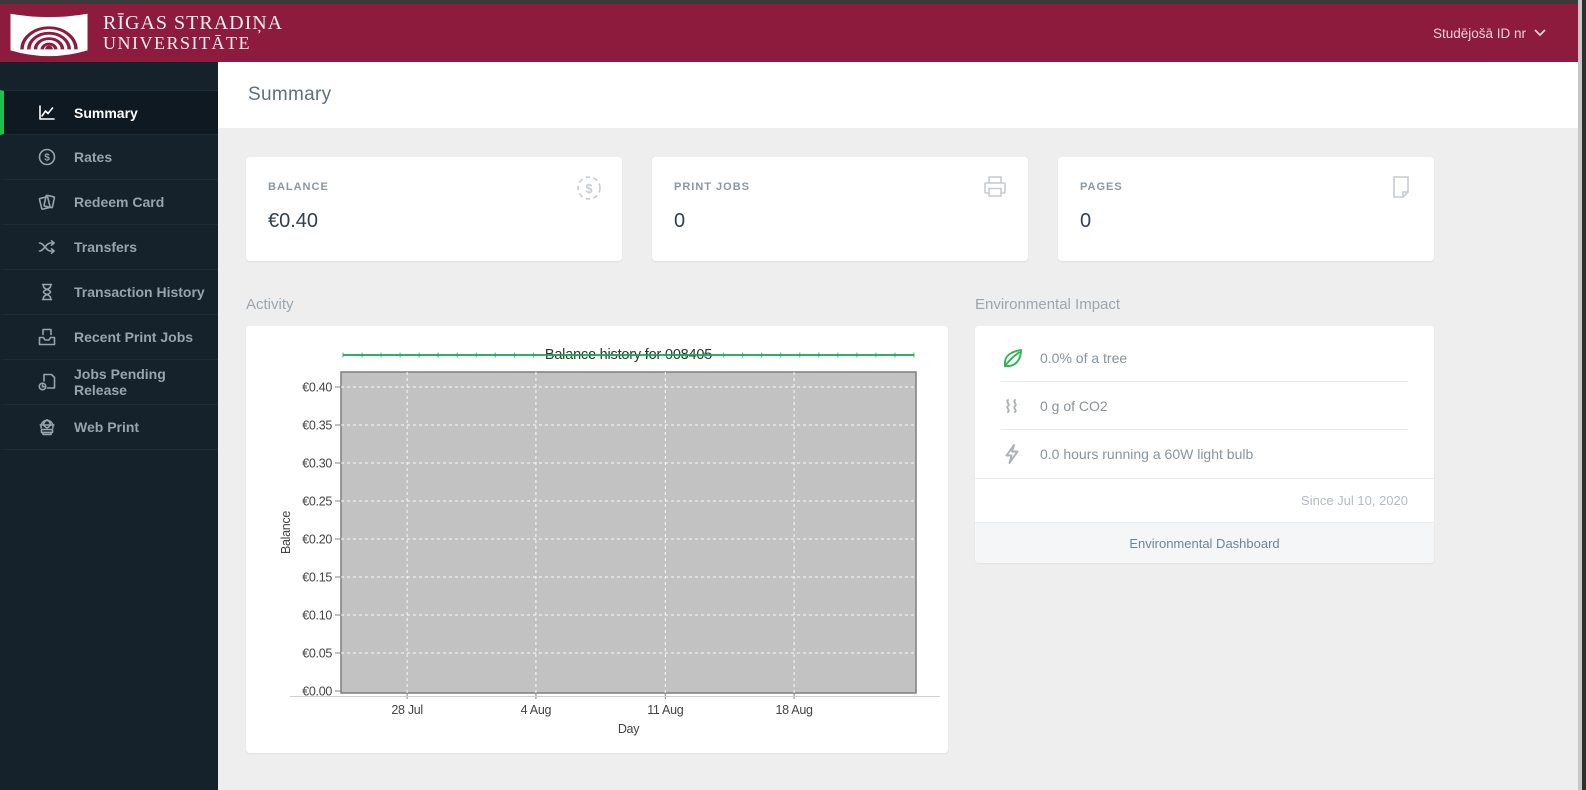 Image resolution: width=1586 pixels, height=790 pixels. I want to click on logo-line1: RĪGAS STRADIŅA, so click(193, 22).